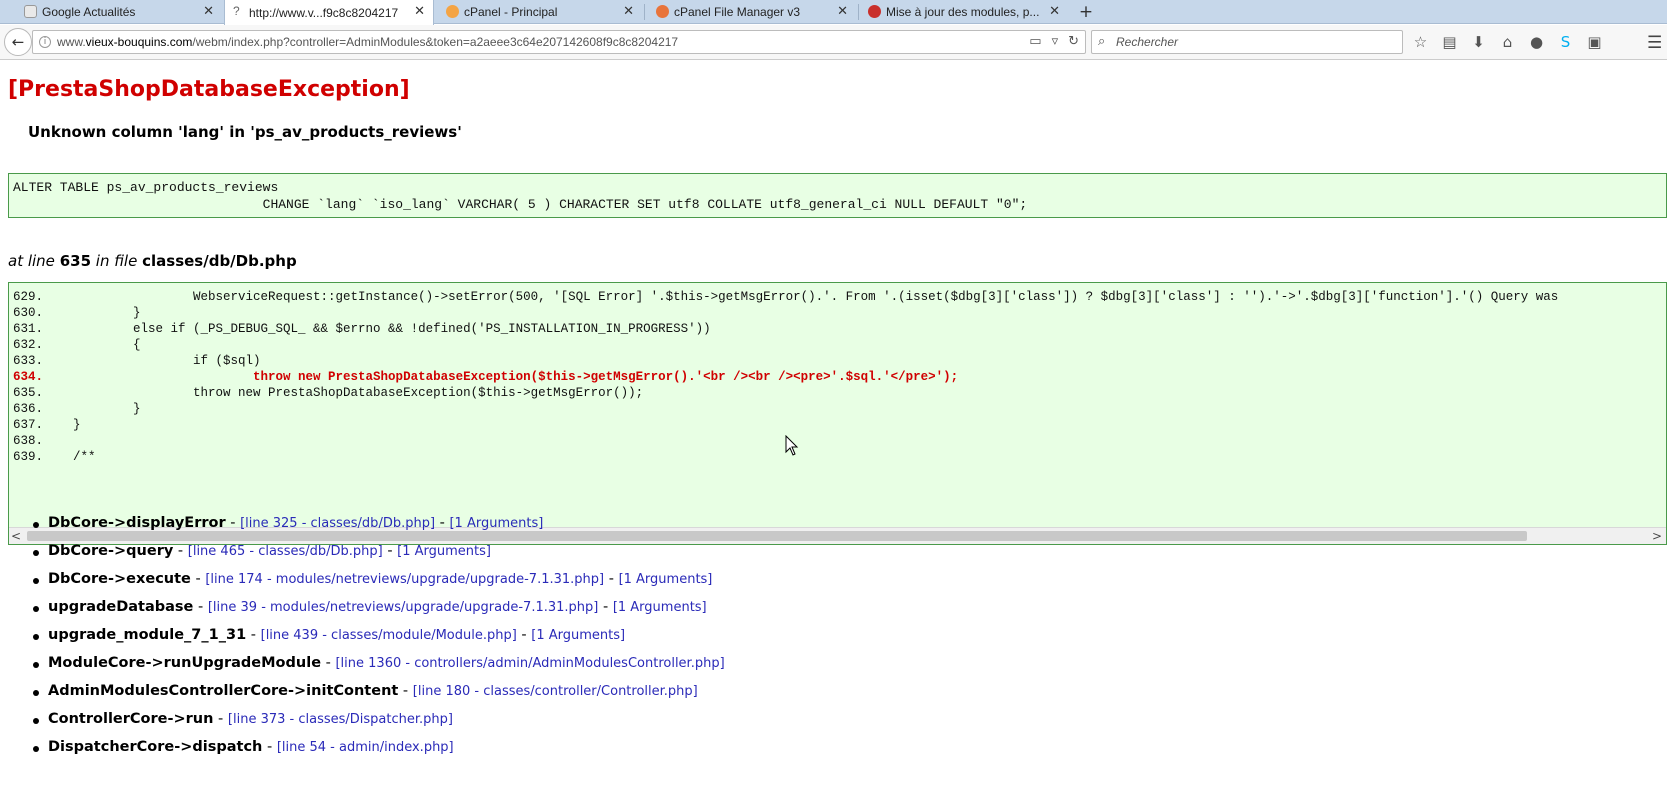 The height and width of the screenshot is (807, 1667). I want to click on home-icon: ⌂, so click(1507, 42).